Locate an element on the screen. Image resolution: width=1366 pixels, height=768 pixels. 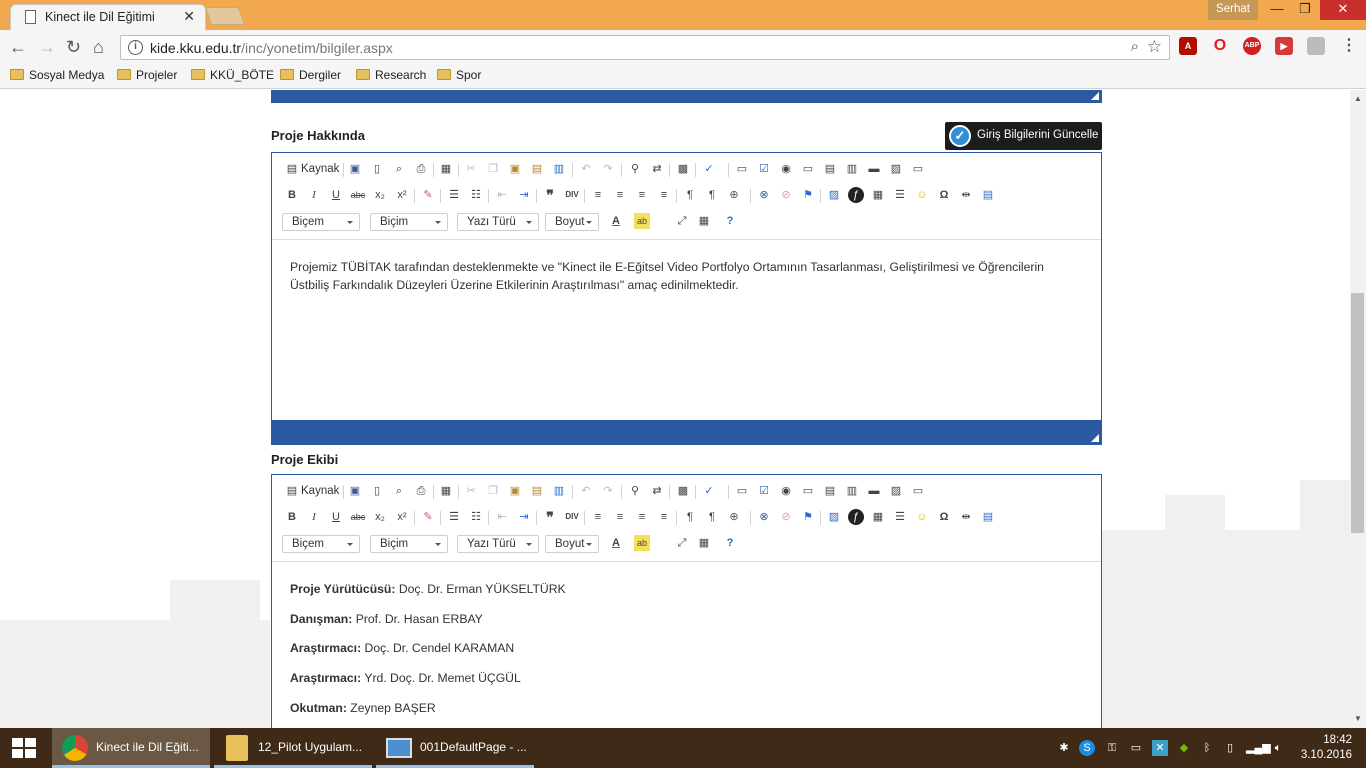
signal-icon: ▂▄▆ is located at coordinates (1258, 748).